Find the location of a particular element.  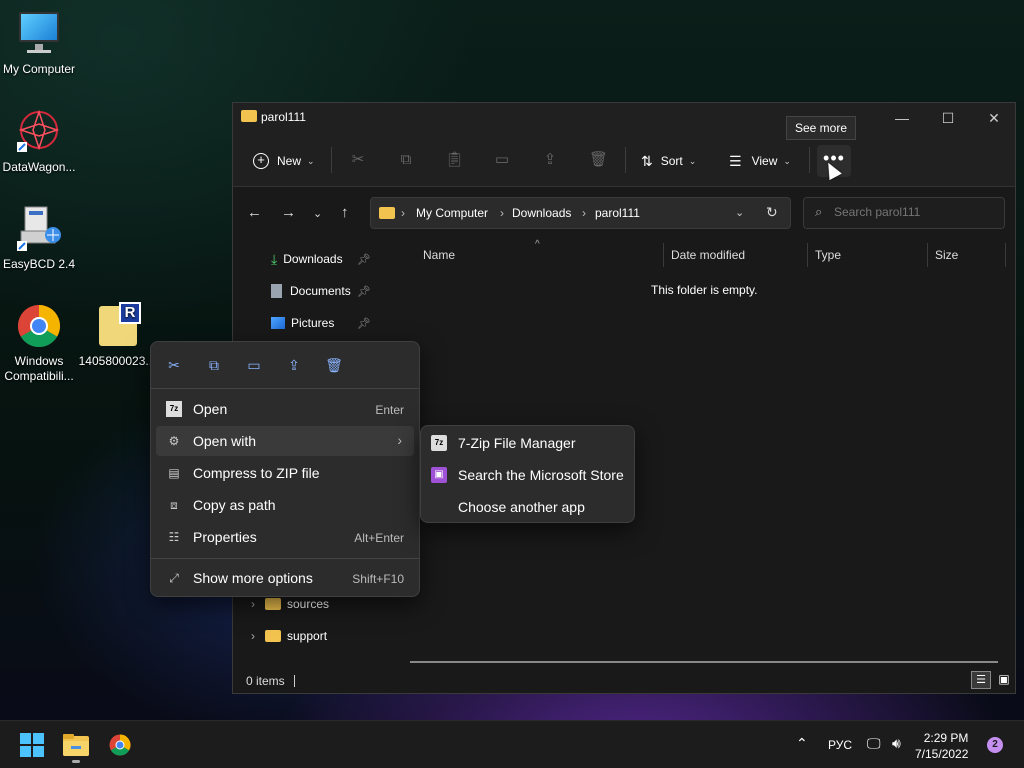

sort-icon: ⇅ is located at coordinates (647, 160).